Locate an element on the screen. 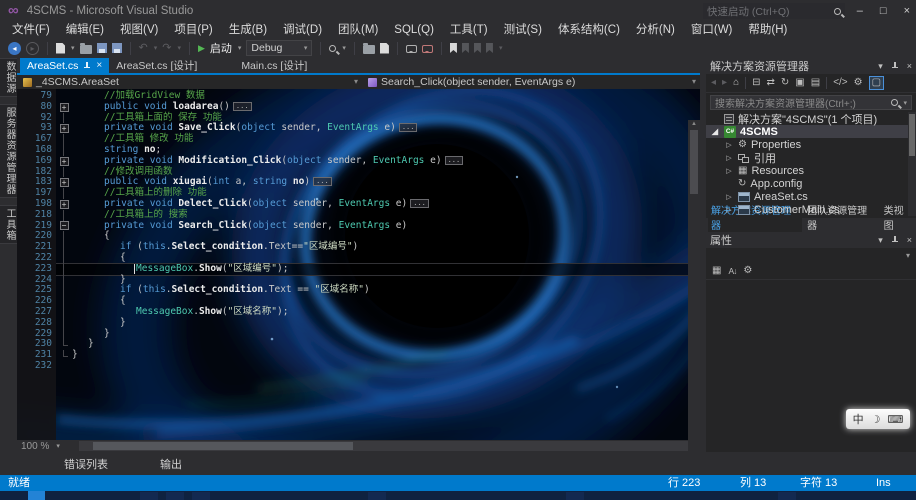 The width and height of the screenshot is (916, 500). start-debug-icon: ▶ is located at coordinates (201, 48).